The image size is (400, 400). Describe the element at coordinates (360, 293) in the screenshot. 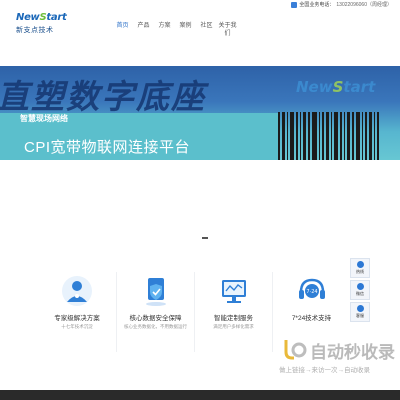

I see `side-btn-label: 微信` at that location.